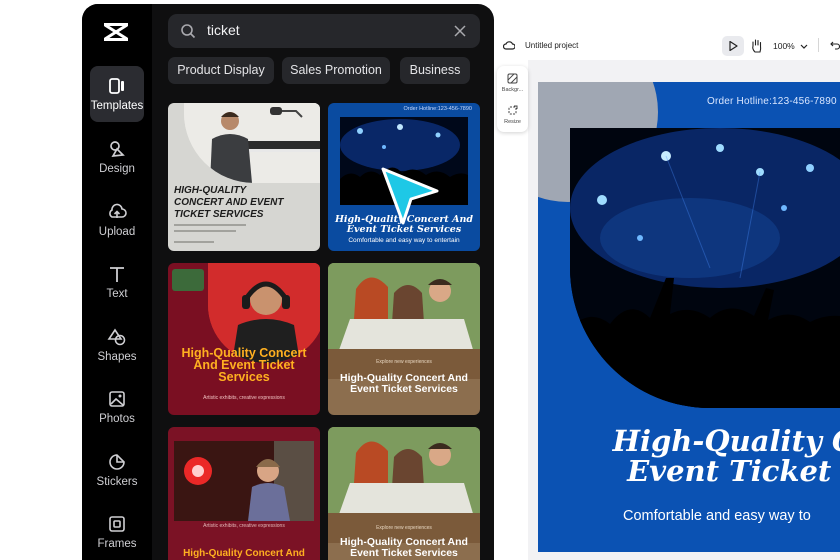  I want to click on singer-stage-image, so click(244, 481).